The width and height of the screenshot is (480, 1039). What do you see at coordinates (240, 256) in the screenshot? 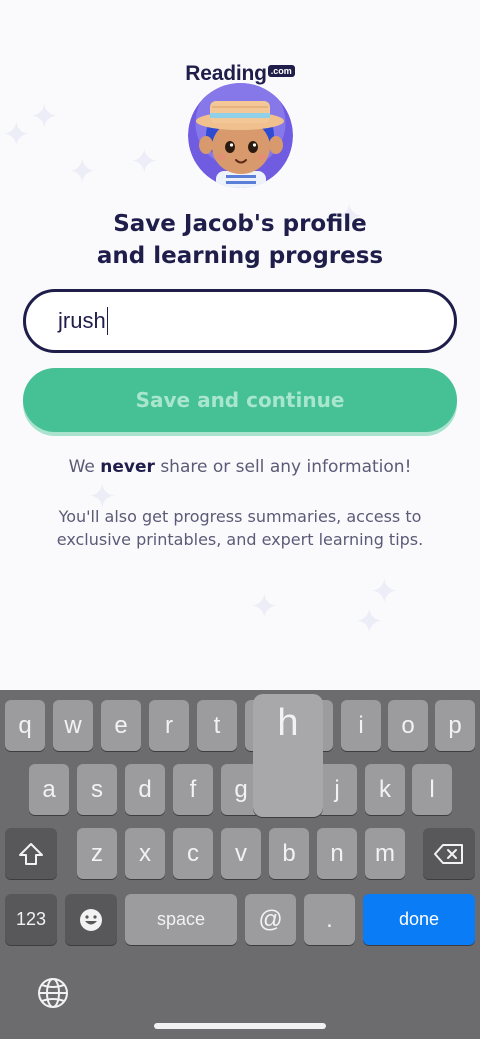
I see `page-title-line-2: and learning progress` at bounding box center [240, 256].